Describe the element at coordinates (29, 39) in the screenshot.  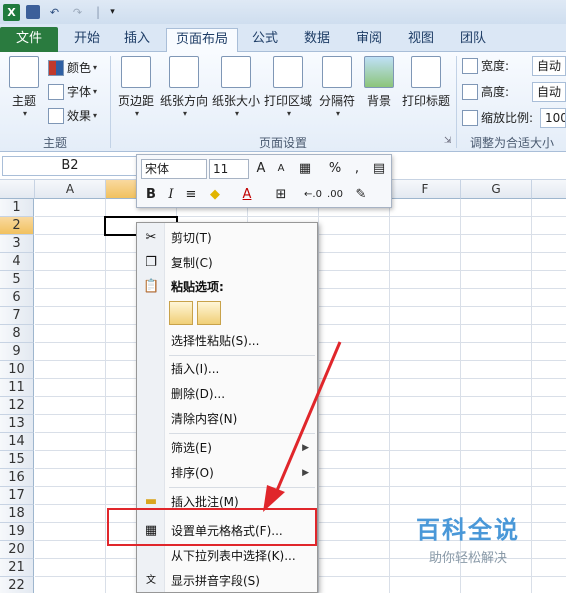
I see `tab-file: 文件` at that location.